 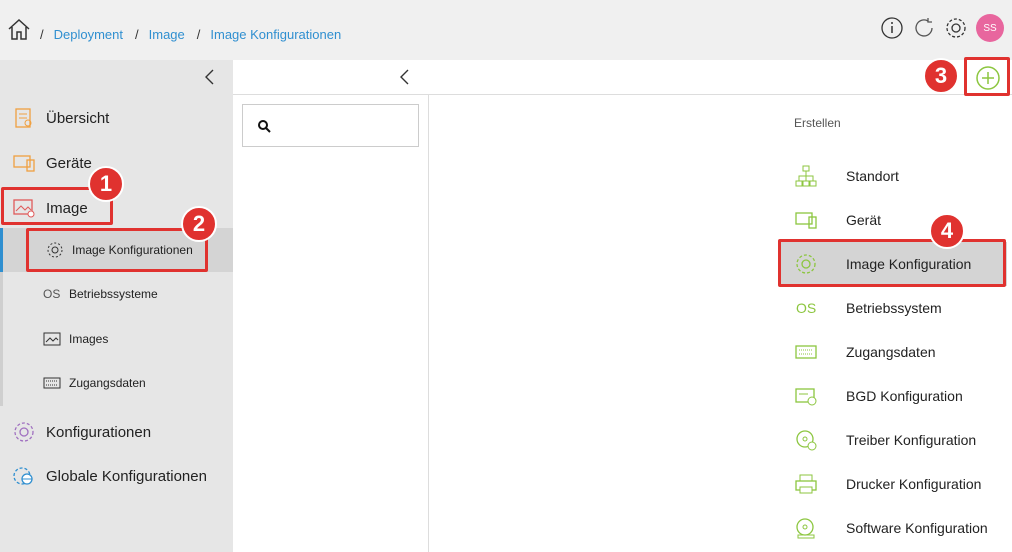 What do you see at coordinates (167, 34) in the screenshot?
I see `breadcrumb-image: Image` at bounding box center [167, 34].